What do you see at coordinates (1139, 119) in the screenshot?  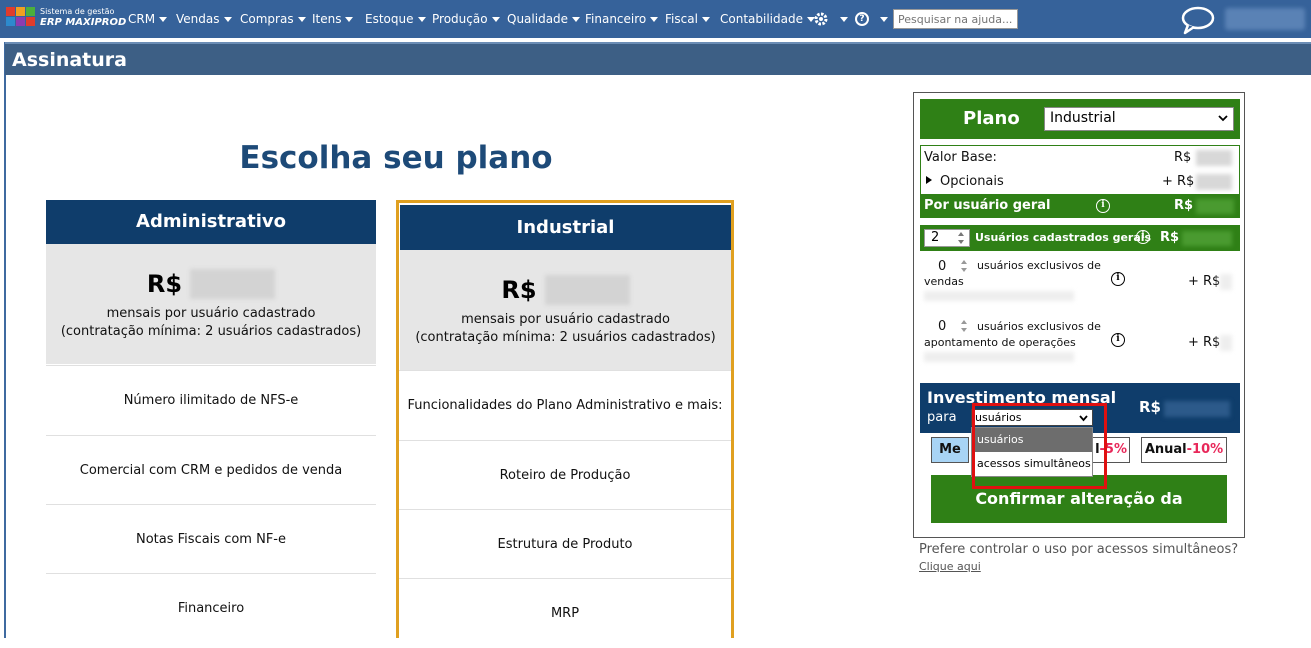 I see `plan-select: Industrial` at bounding box center [1139, 119].